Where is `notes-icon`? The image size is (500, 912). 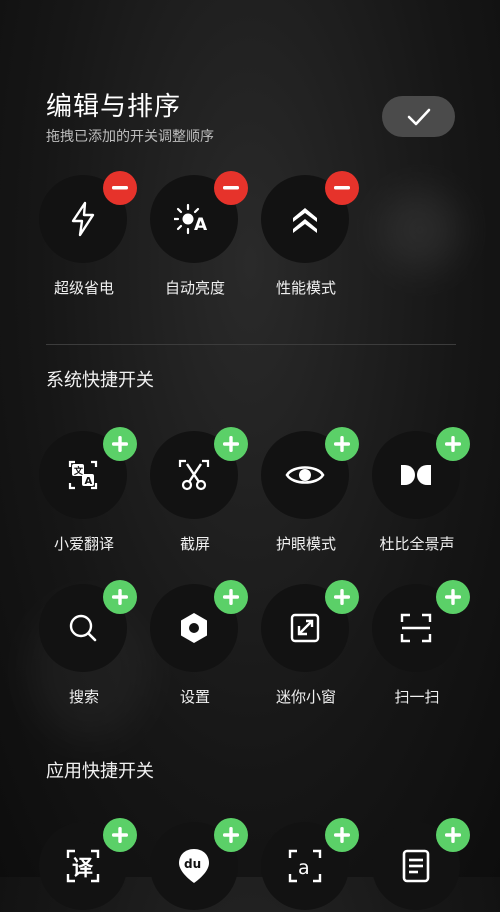 notes-icon is located at coordinates (416, 866).